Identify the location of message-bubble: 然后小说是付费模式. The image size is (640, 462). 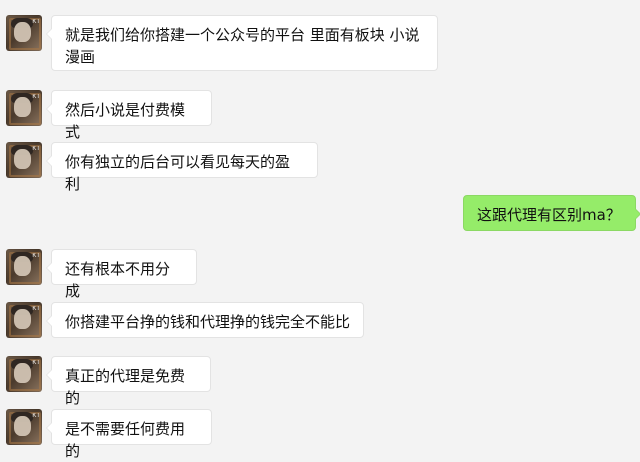
(129, 115).